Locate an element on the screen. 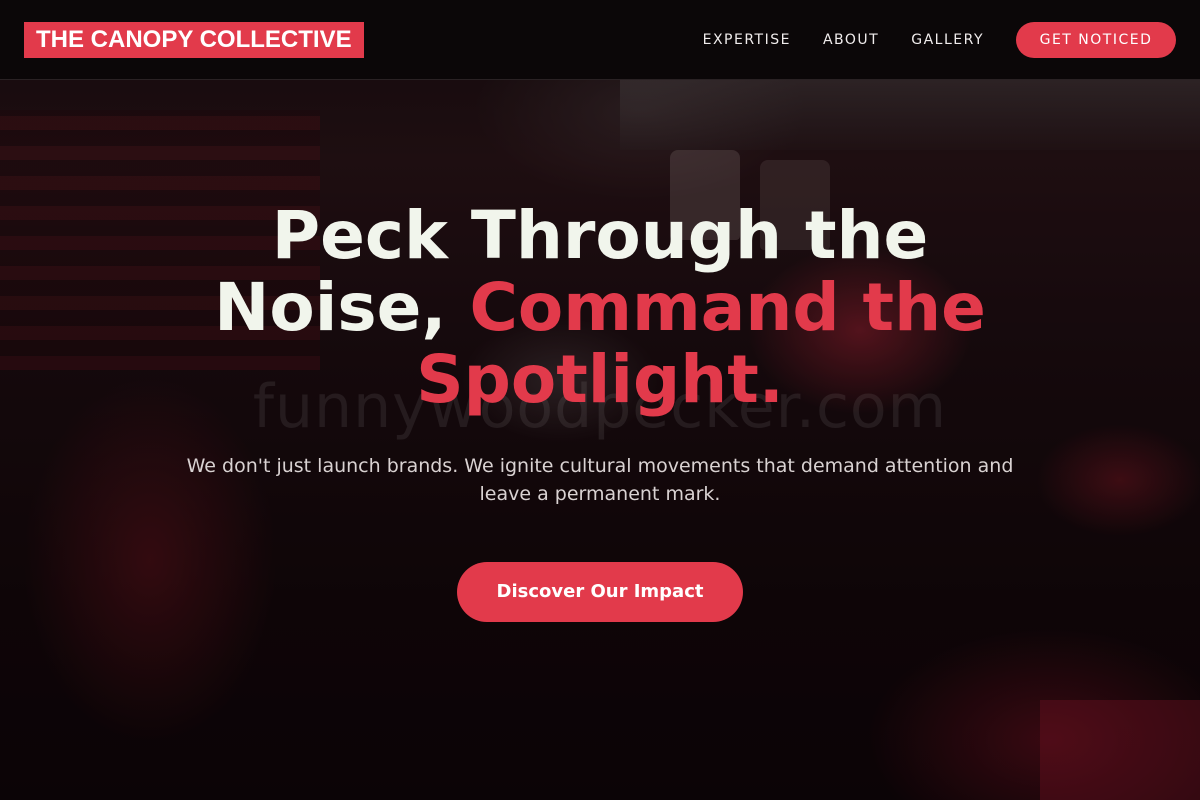 The height and width of the screenshot is (800, 1200). nav-link-gallery: GALLERY is located at coordinates (947, 40).